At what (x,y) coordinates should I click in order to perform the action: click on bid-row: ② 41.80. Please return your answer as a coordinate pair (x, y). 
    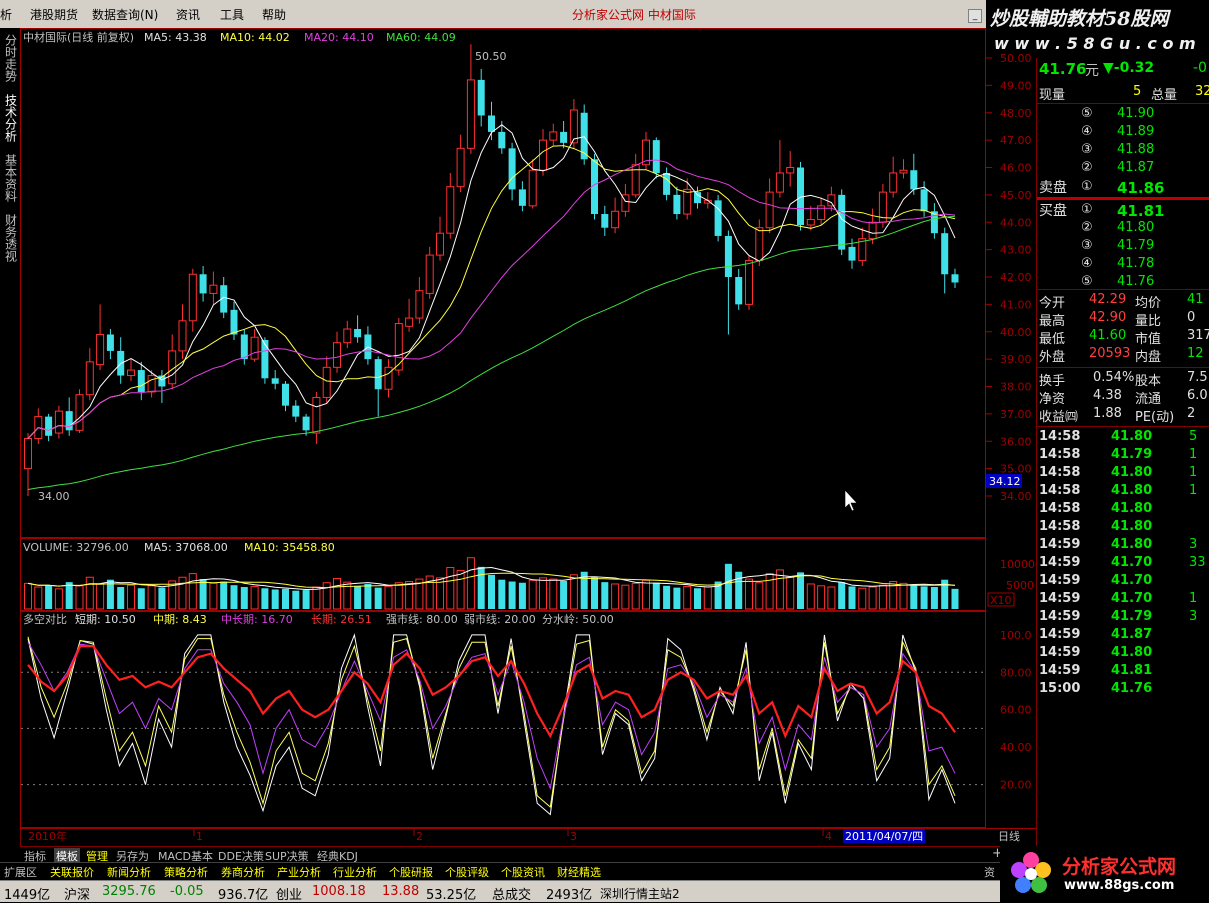
    Looking at the image, I should click on (1123, 229).